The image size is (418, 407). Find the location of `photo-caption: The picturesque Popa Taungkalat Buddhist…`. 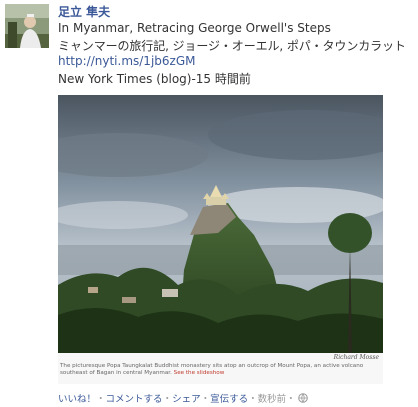

photo-caption: The picturesque Popa Taungkalat Buddhist… is located at coordinates (220, 370).